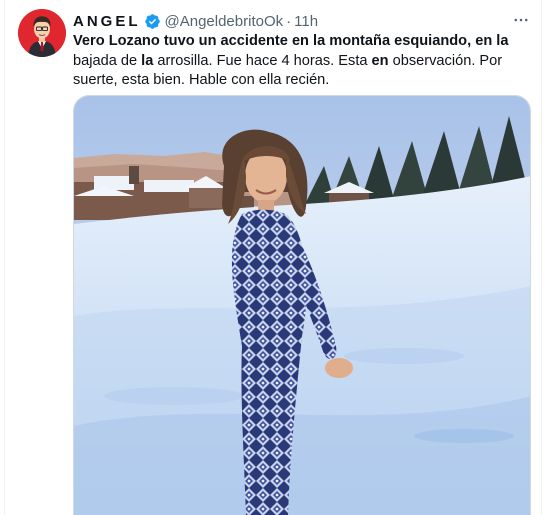 This screenshot has width=546, height=515. I want to click on user-avatar, so click(42, 33).